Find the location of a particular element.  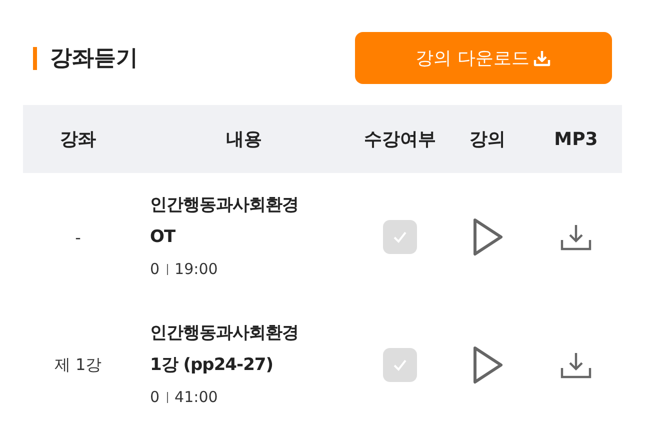

column-header: 수강여부 is located at coordinates (400, 139).